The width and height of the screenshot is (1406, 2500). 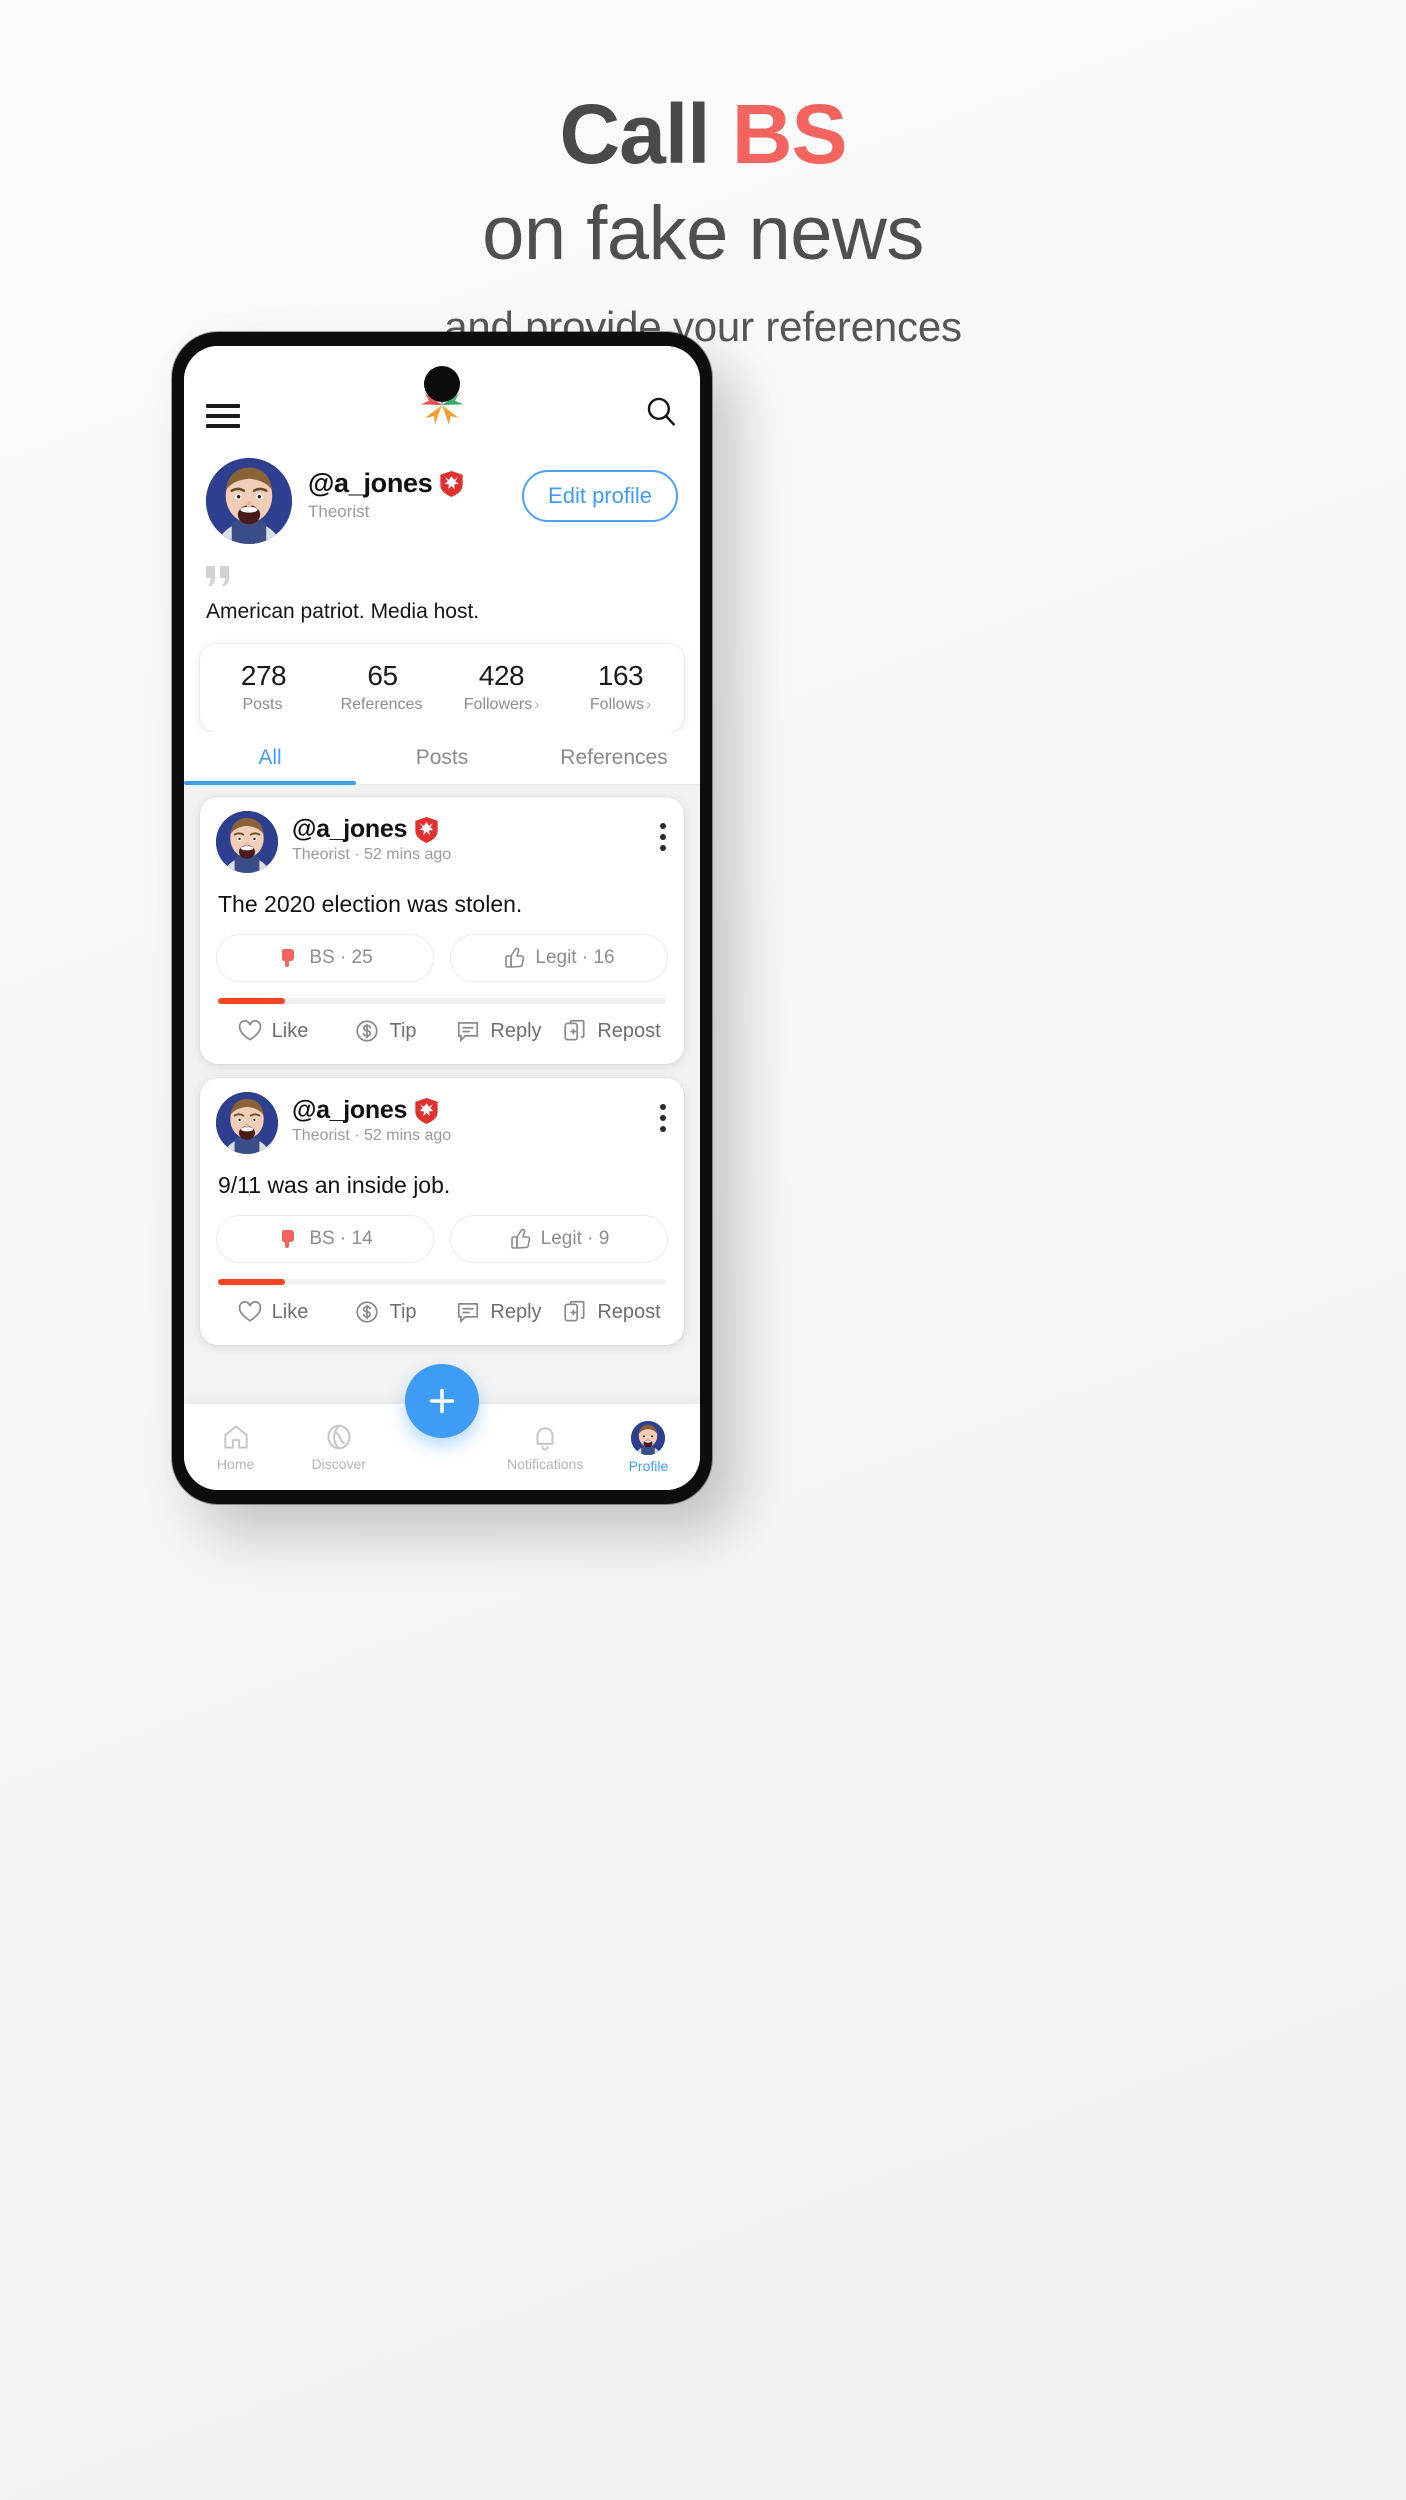 I want to click on profile-handle-row: @a_jones, so click(x=415, y=483).